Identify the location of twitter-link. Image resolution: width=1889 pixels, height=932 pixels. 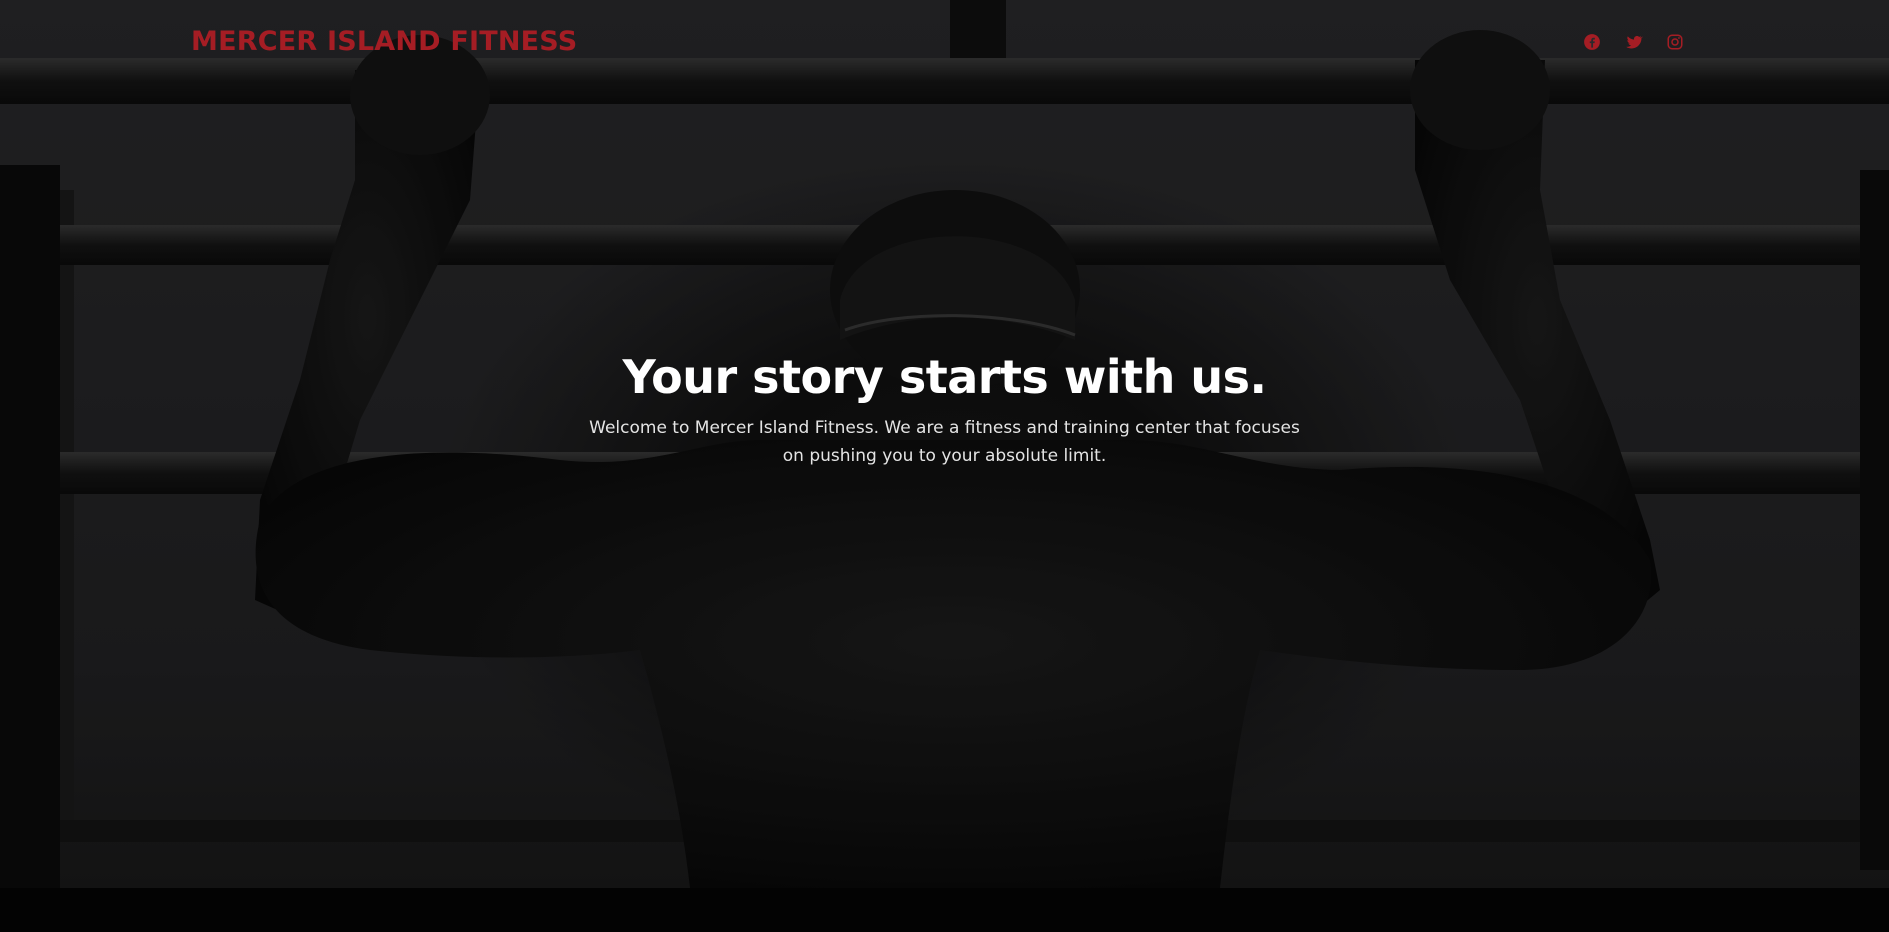
(1634, 42).